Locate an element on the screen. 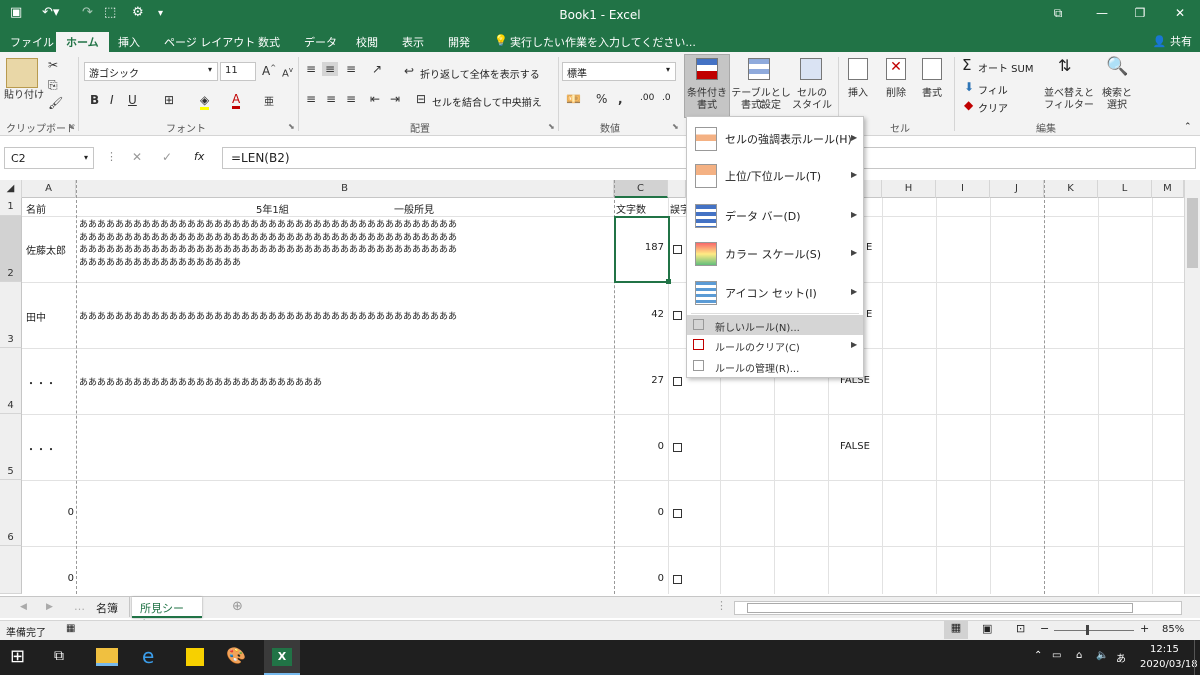  cell-h2: E is located at coordinates (869, 247).